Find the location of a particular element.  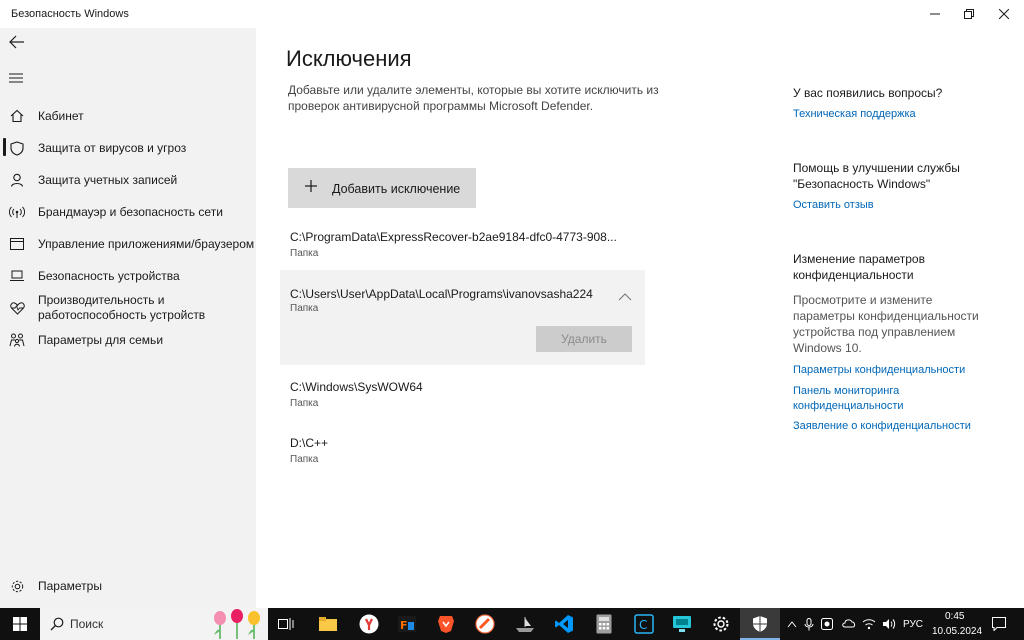

sidebar-item-home: Кабинет is located at coordinates (128, 116).